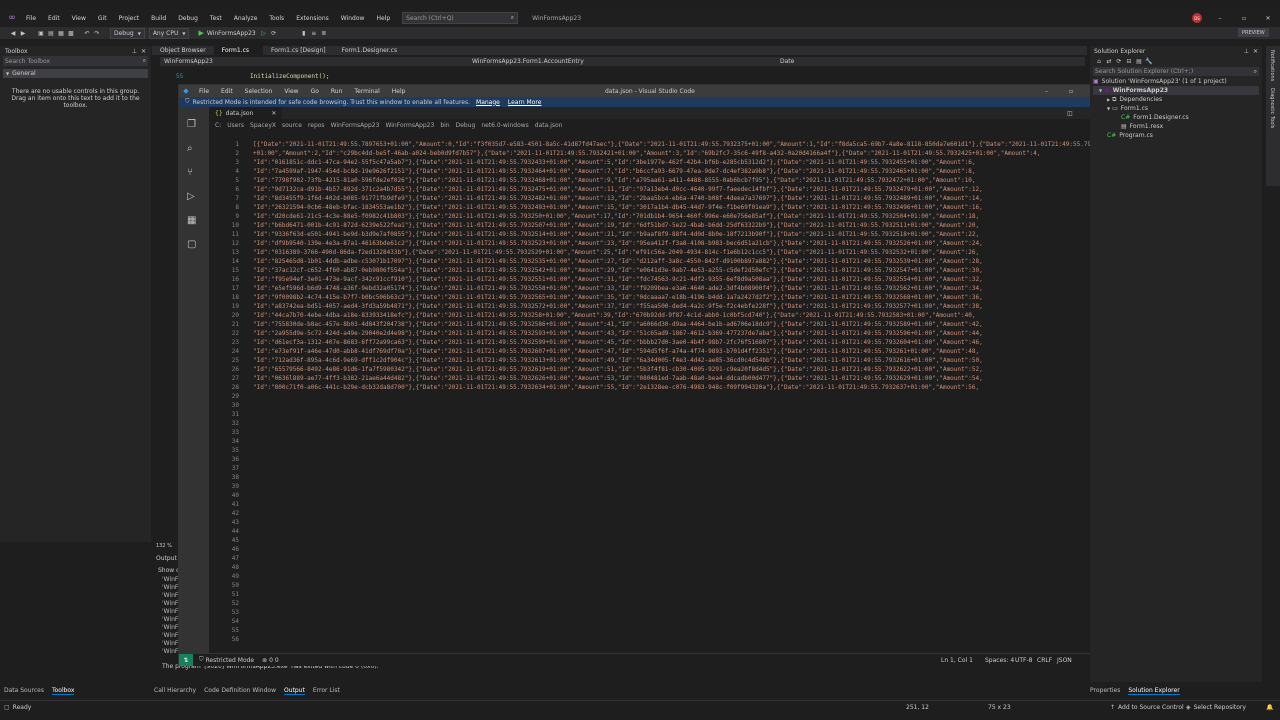  What do you see at coordinates (129, 18) in the screenshot?
I see `menu-project: Project` at bounding box center [129, 18].